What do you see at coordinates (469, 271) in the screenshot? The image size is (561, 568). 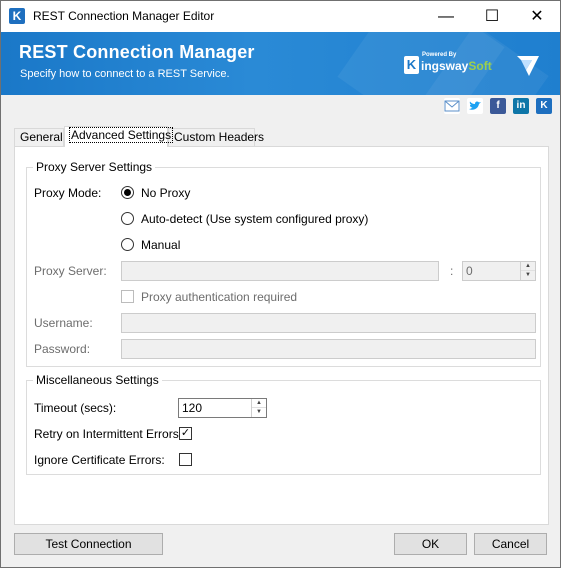 I see `proxy-port-value: 0` at bounding box center [469, 271].